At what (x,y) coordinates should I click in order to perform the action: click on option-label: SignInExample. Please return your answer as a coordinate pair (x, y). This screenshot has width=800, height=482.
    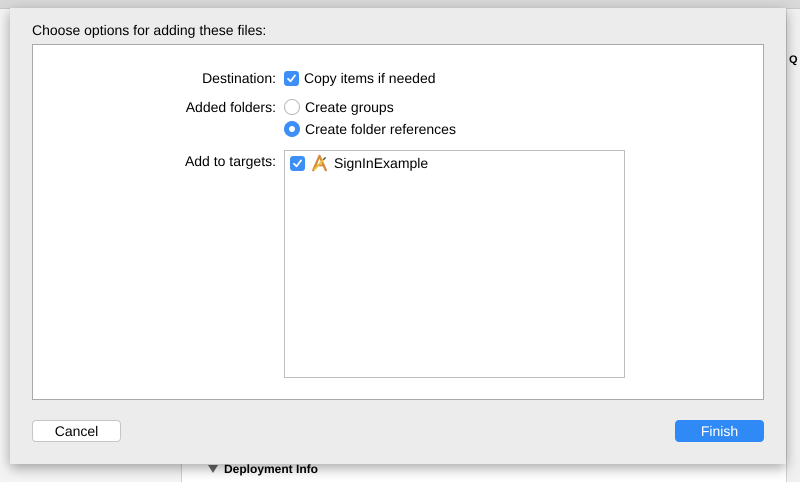
    Looking at the image, I should click on (381, 163).